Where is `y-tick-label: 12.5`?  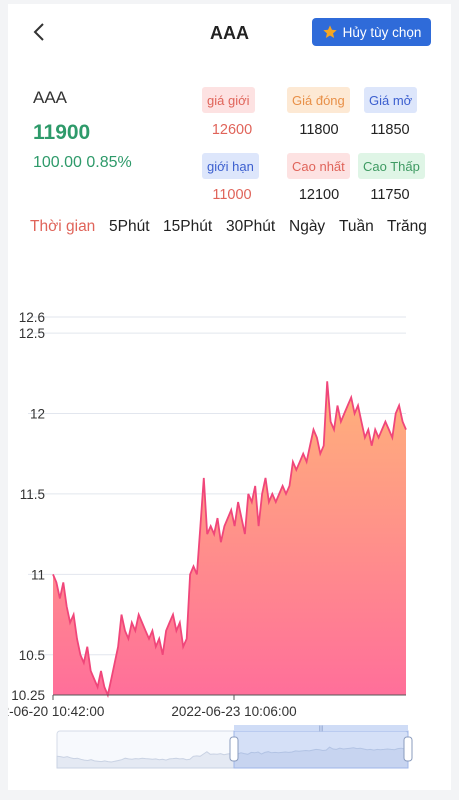
y-tick-label: 12.5 is located at coordinates (32, 333).